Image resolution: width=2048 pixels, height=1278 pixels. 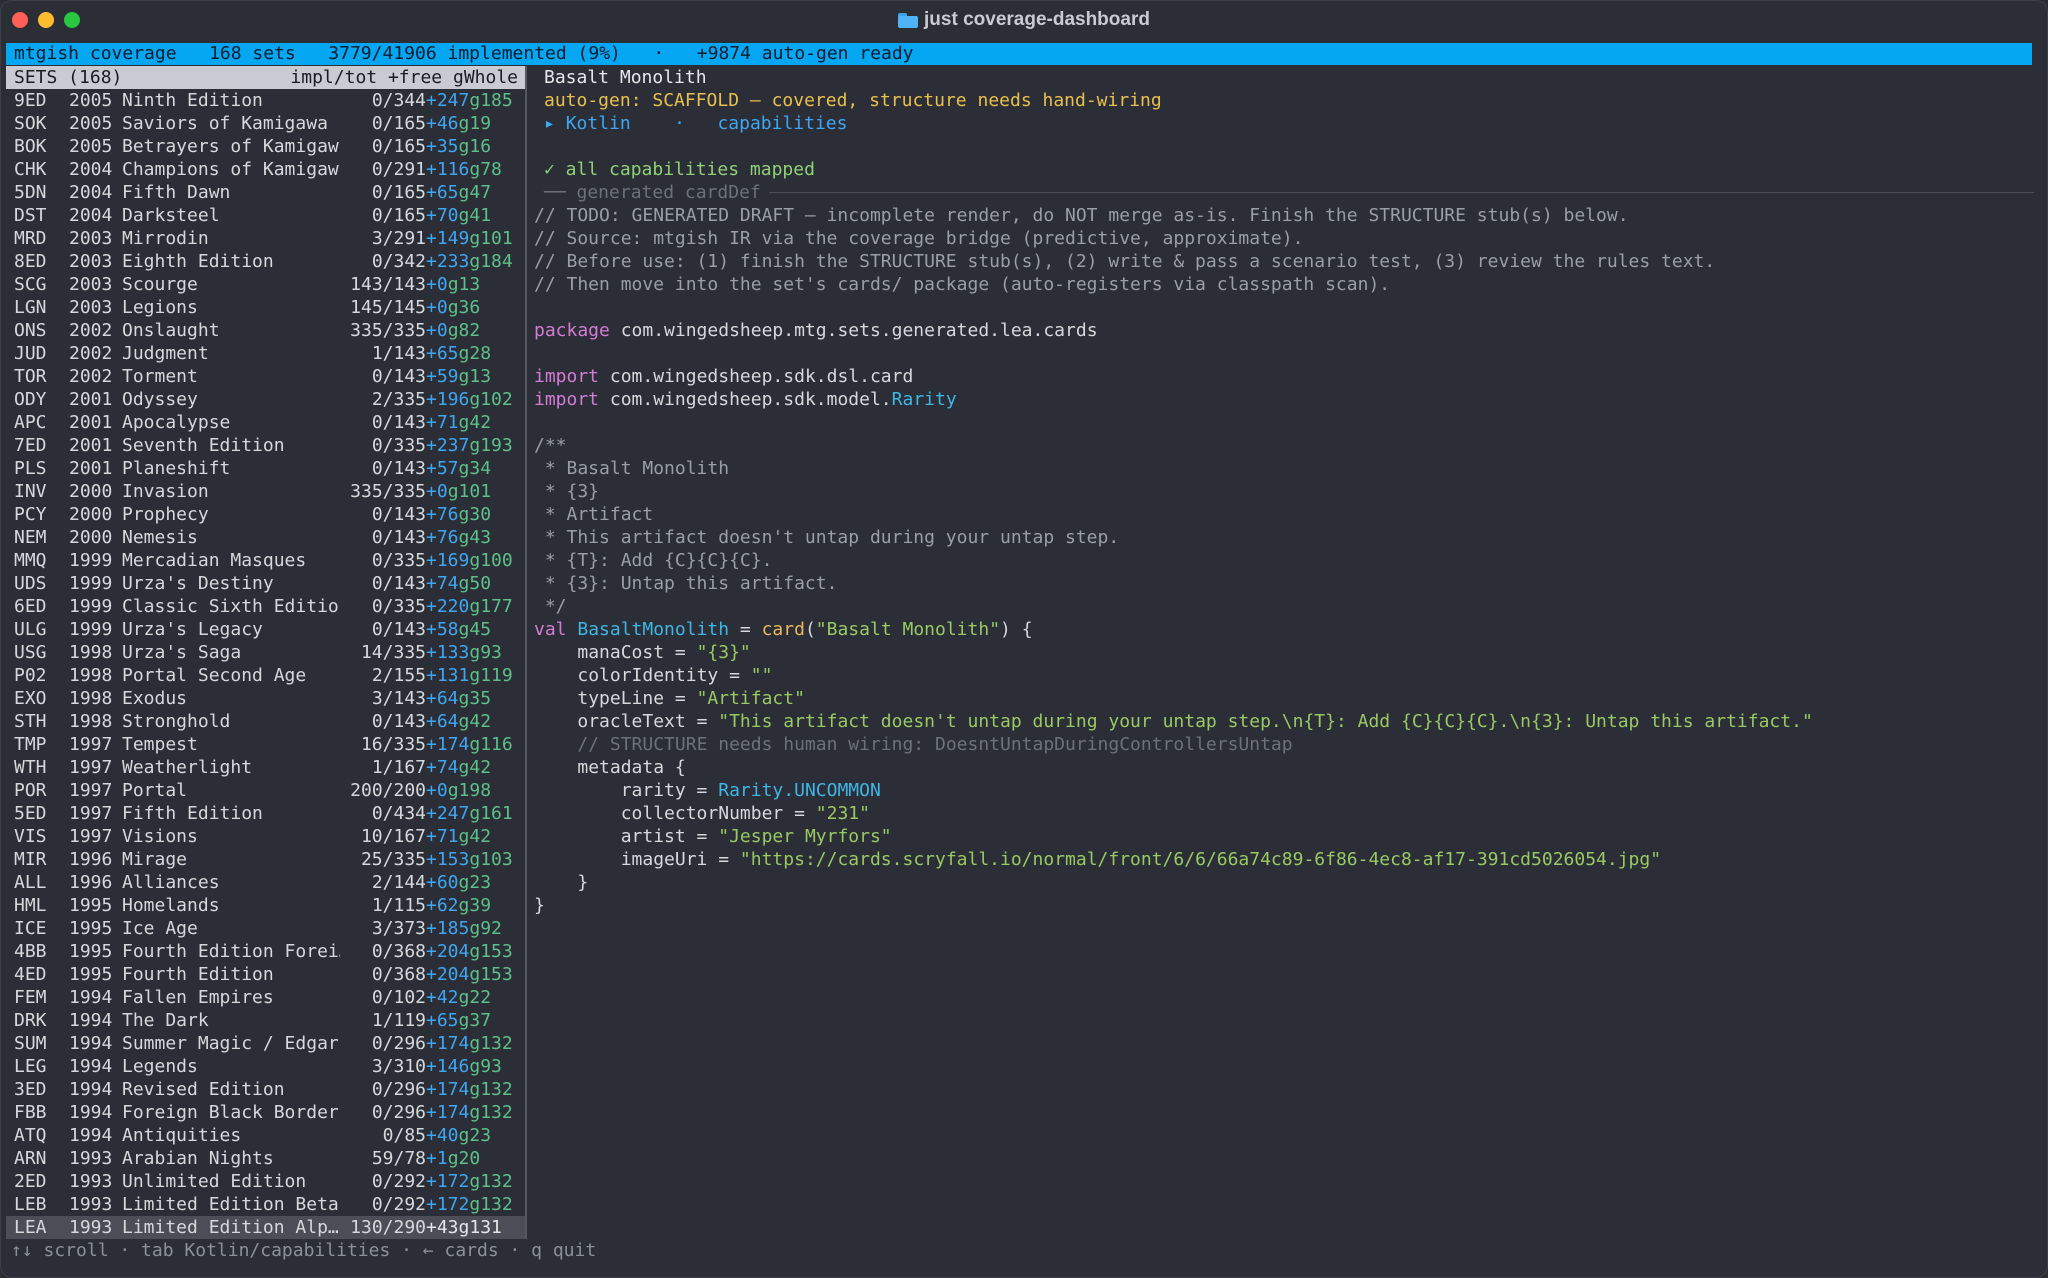 I want to click on set-row: DRK 1994 The Dark 1/119 +65 g37, so click(x=266, y=1020).